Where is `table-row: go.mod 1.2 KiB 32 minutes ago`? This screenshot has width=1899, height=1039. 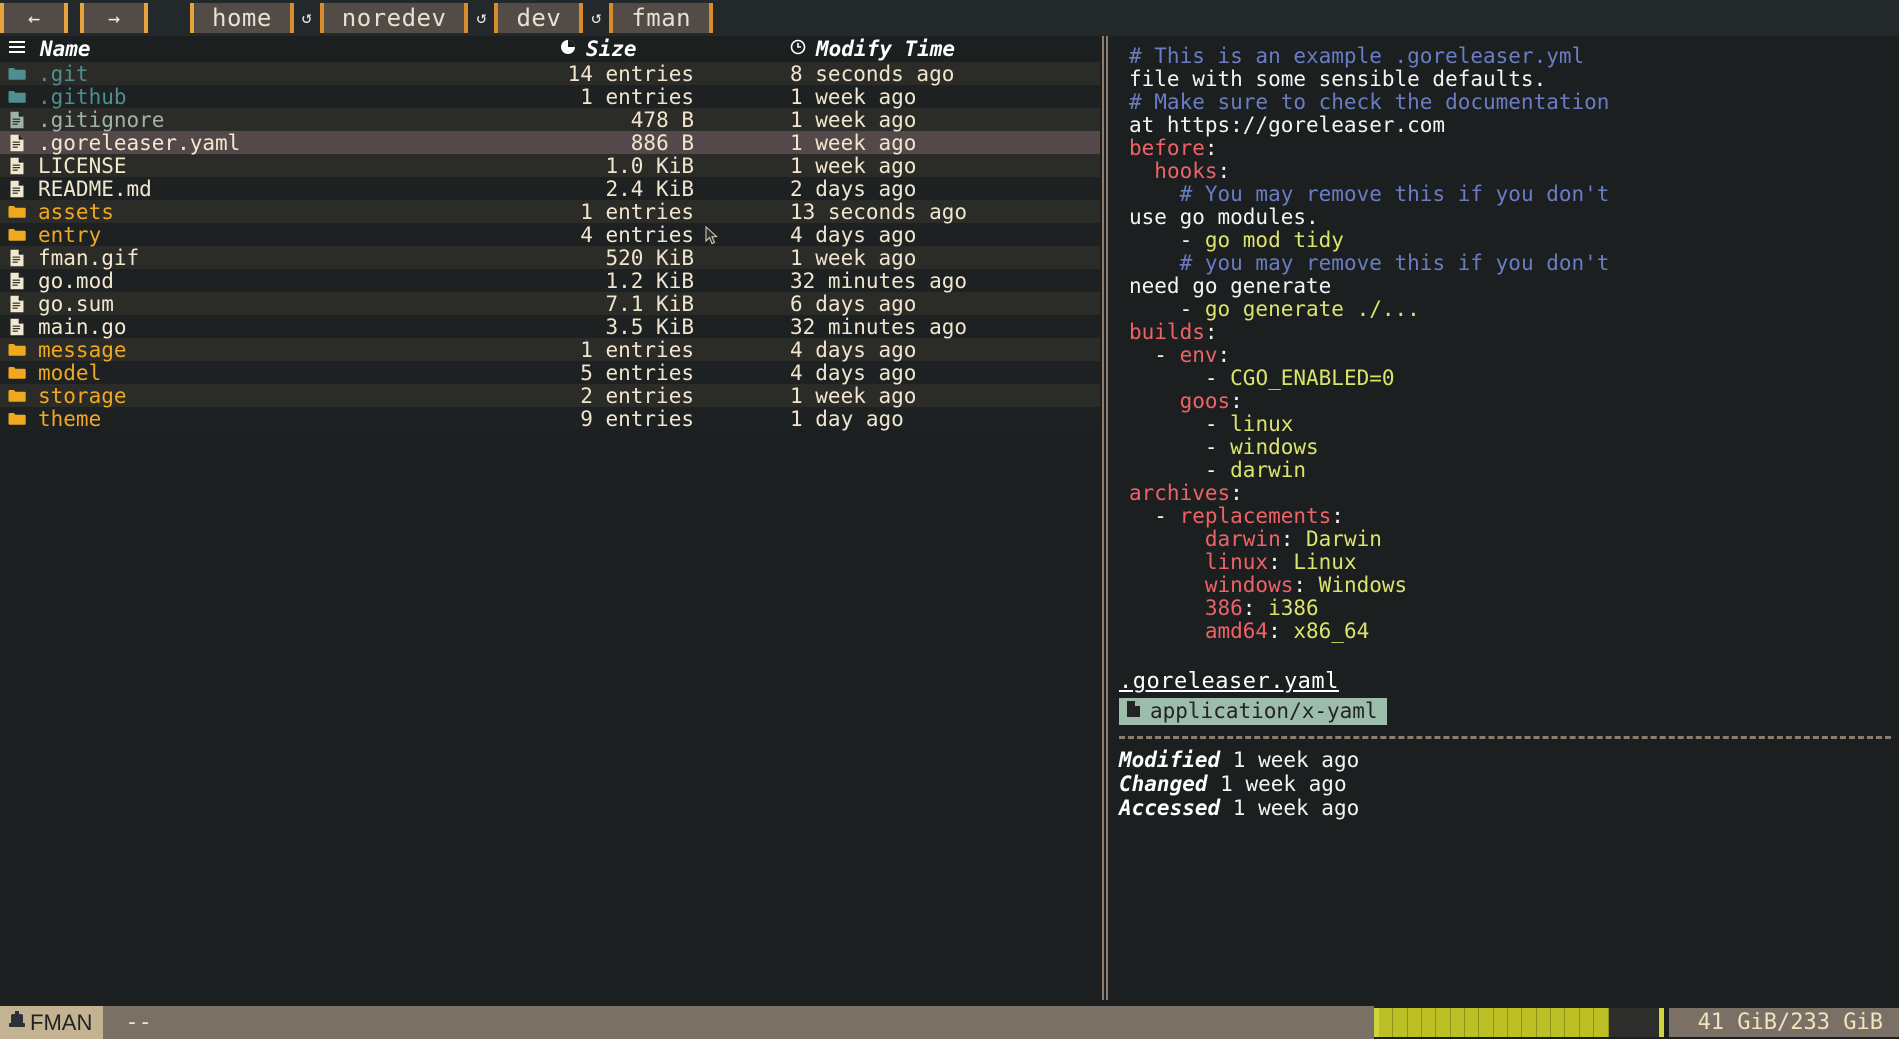
table-row: go.mod 1.2 KiB 32 minutes ago is located at coordinates (550, 281).